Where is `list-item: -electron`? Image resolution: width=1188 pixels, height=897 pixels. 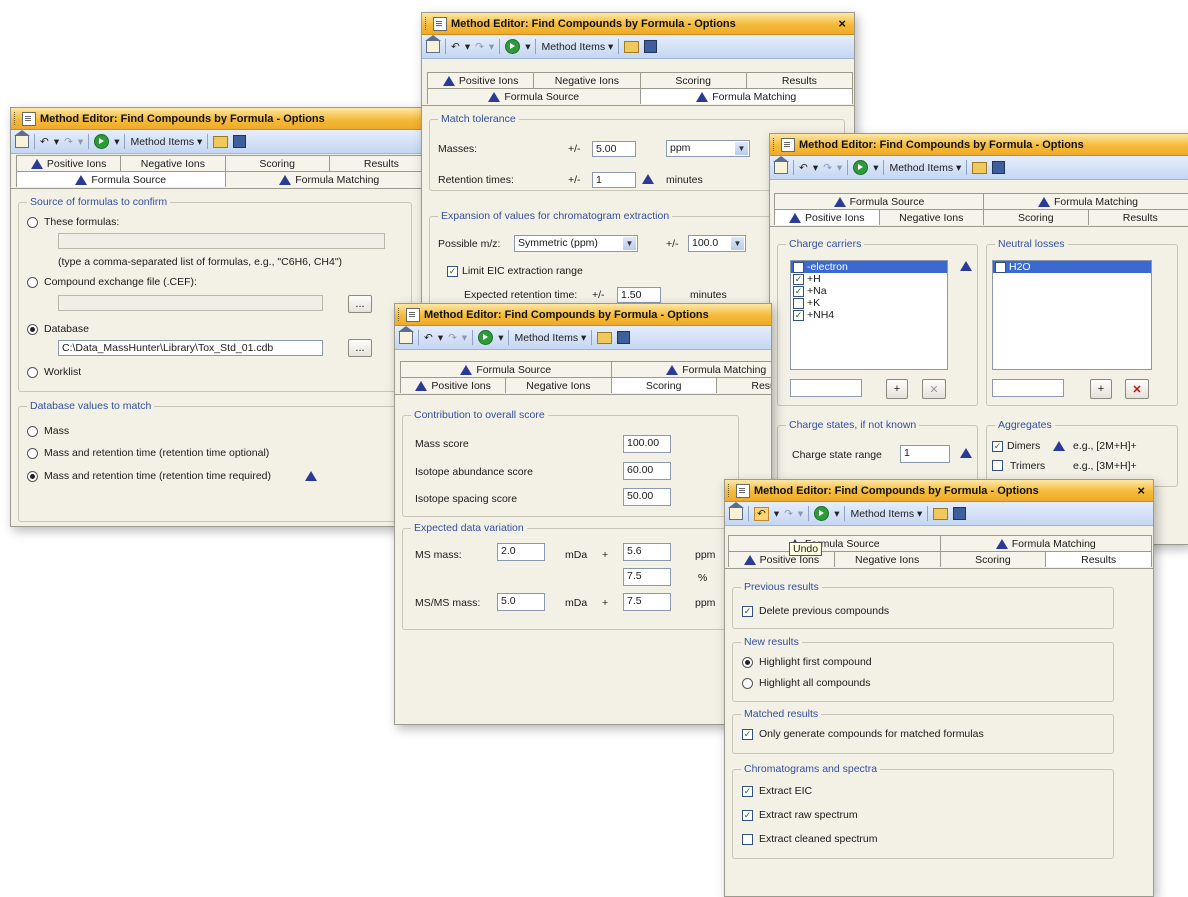
list-item: -electron is located at coordinates (869, 267).